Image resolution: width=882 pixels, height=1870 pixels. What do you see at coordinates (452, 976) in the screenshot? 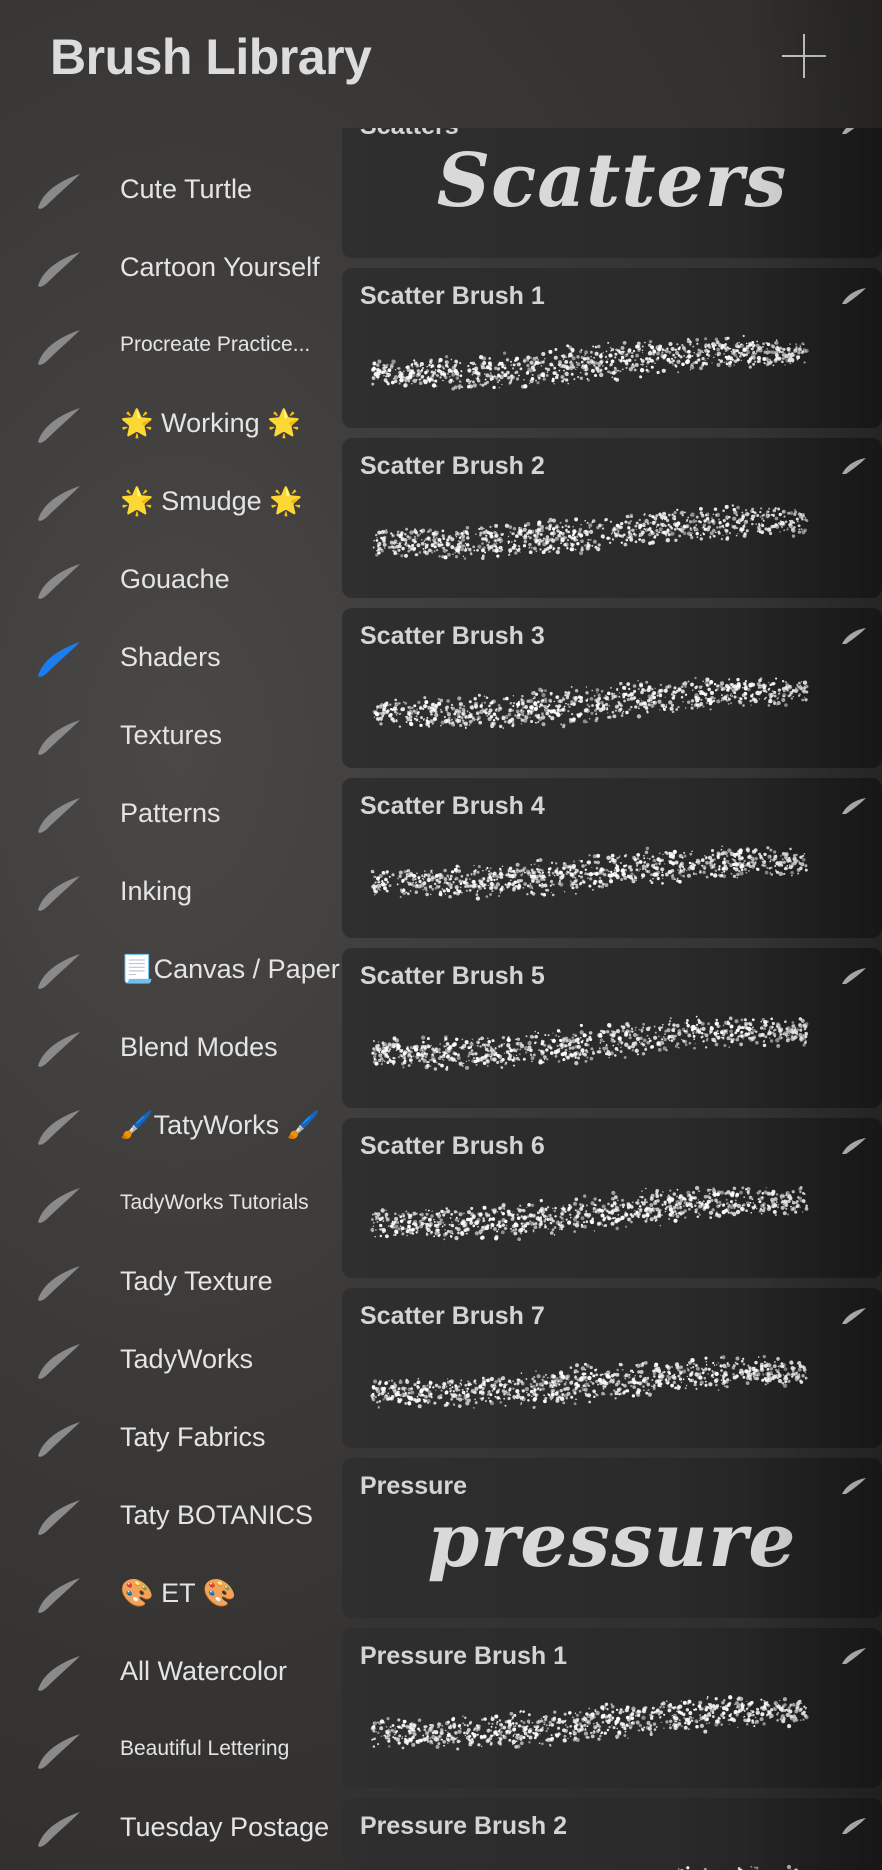
I see `brush-name: Scatter Brush 5` at bounding box center [452, 976].